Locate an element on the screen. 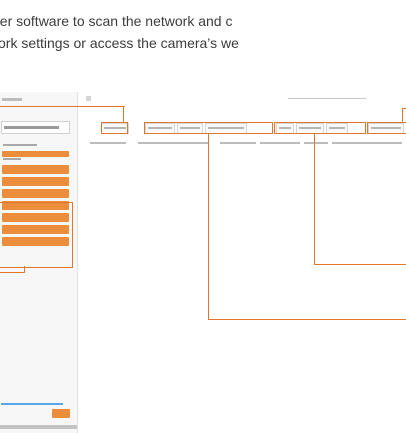  instruction-line-1: der software to scan the network and c is located at coordinates (116, 21).